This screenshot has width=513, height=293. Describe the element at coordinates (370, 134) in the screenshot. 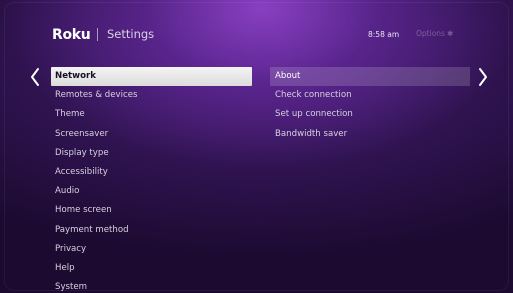

I see `submenu-item-bandwidth-saver: Bandwidth saver` at that location.